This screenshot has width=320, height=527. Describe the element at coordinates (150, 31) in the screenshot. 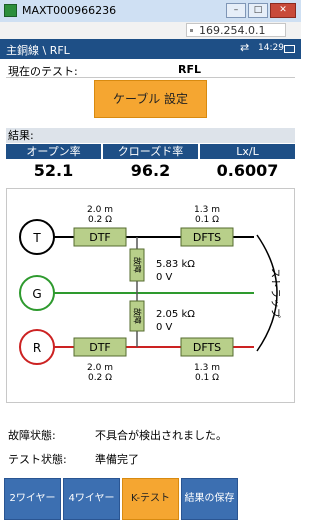

I see `address-bar: 169.254.0.1` at that location.